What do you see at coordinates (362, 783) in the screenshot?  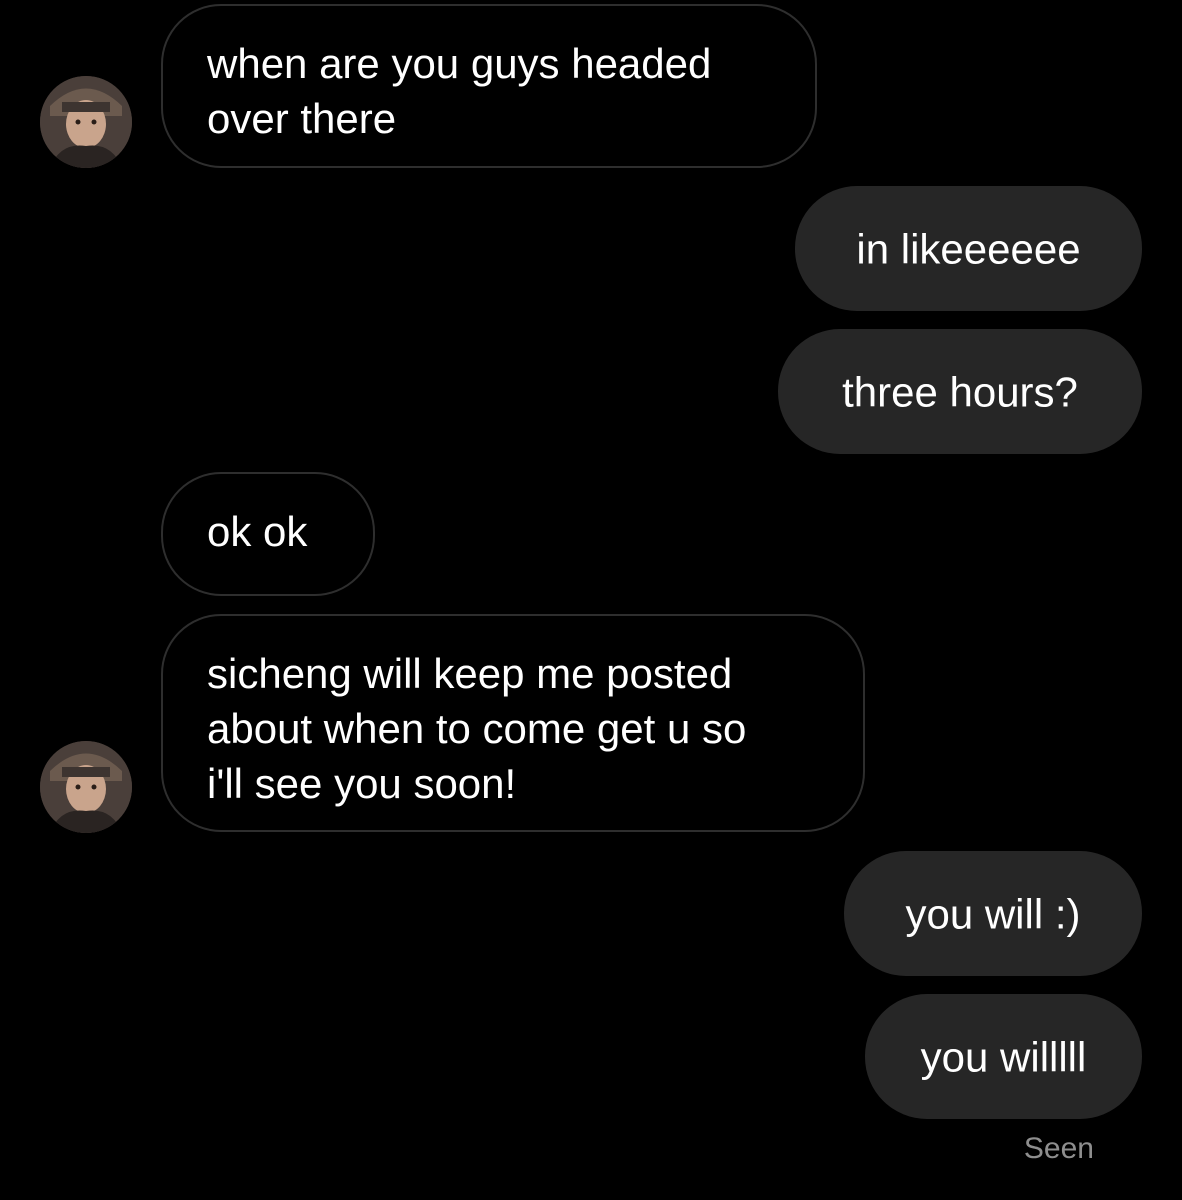 I see `message-text-line: i'll see you soon!` at bounding box center [362, 783].